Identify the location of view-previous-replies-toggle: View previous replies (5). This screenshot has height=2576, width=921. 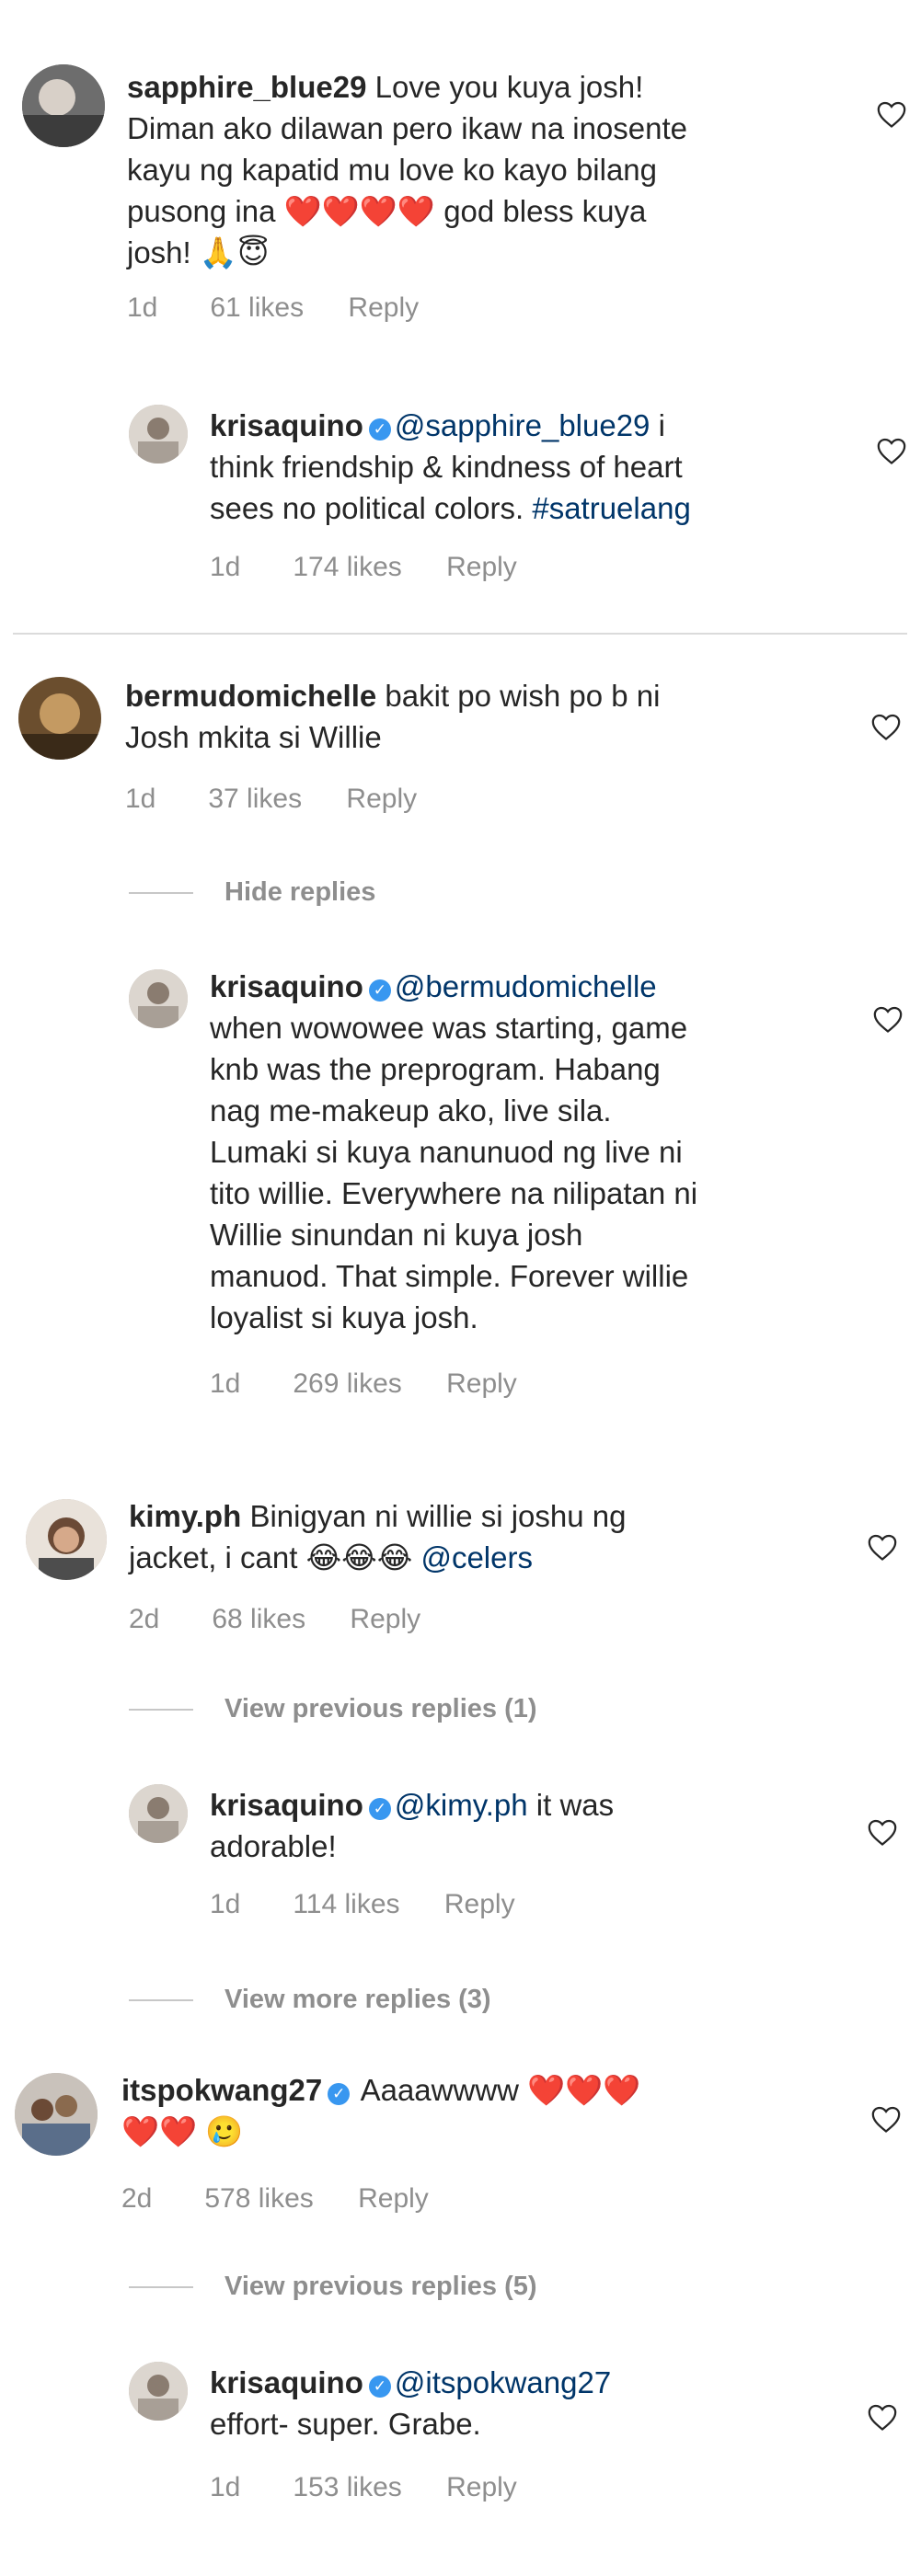
(333, 2287).